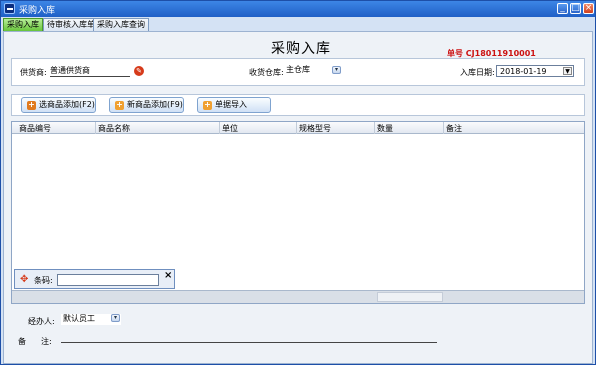  What do you see at coordinates (562, 8) in the screenshot?
I see `minimize-button: _` at bounding box center [562, 8].